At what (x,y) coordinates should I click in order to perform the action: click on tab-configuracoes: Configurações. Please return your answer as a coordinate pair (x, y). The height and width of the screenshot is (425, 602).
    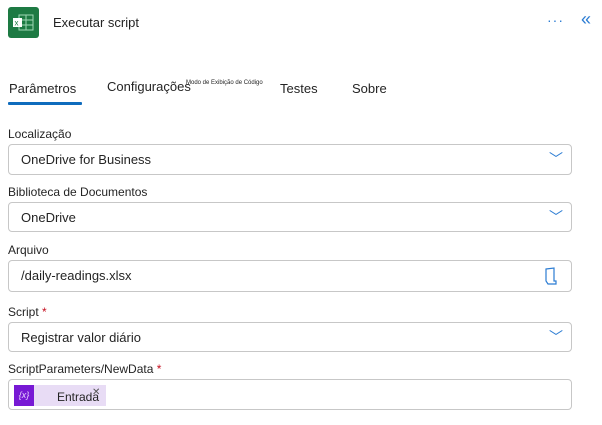
    Looking at the image, I should click on (149, 86).